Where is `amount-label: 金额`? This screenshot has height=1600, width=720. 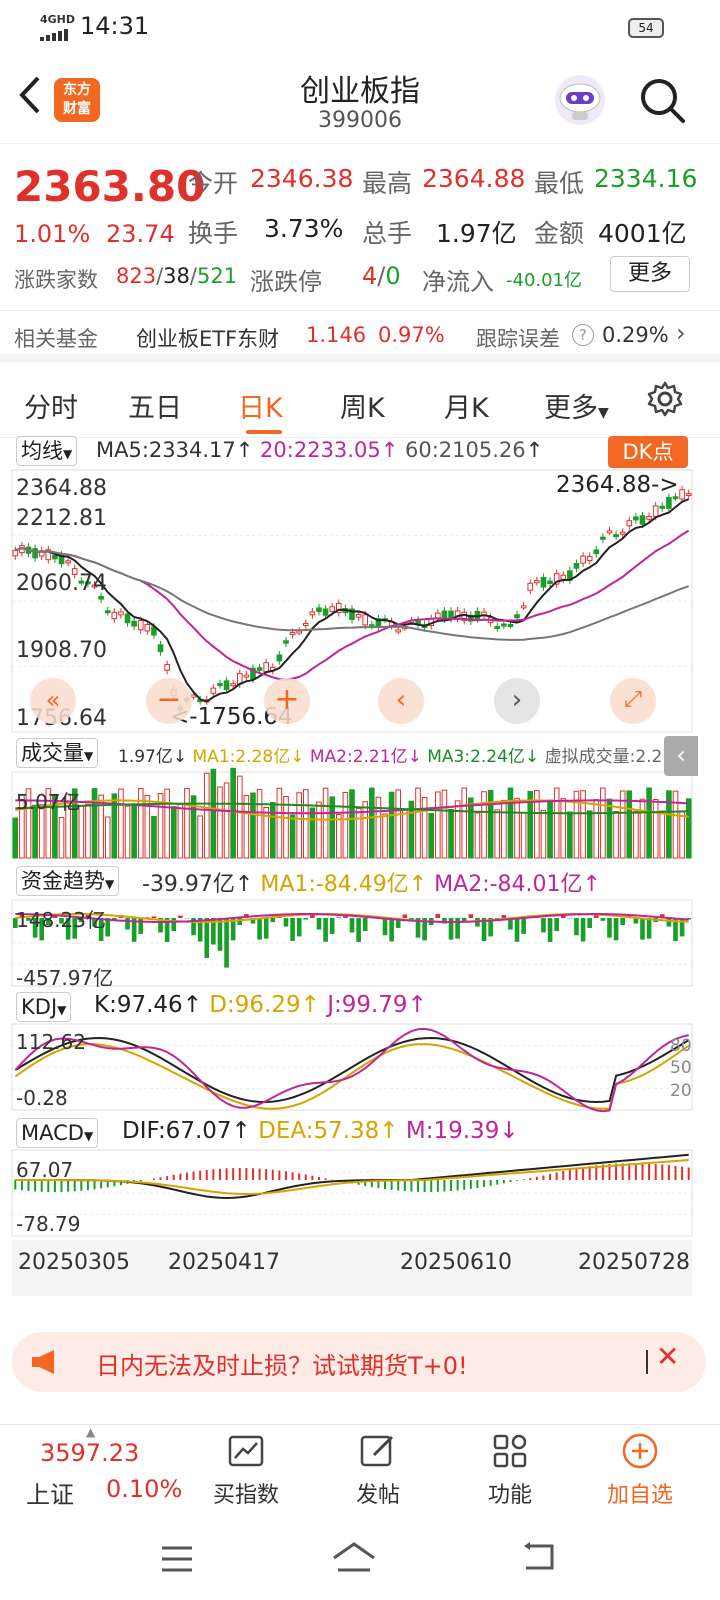
amount-label: 金额 is located at coordinates (559, 233).